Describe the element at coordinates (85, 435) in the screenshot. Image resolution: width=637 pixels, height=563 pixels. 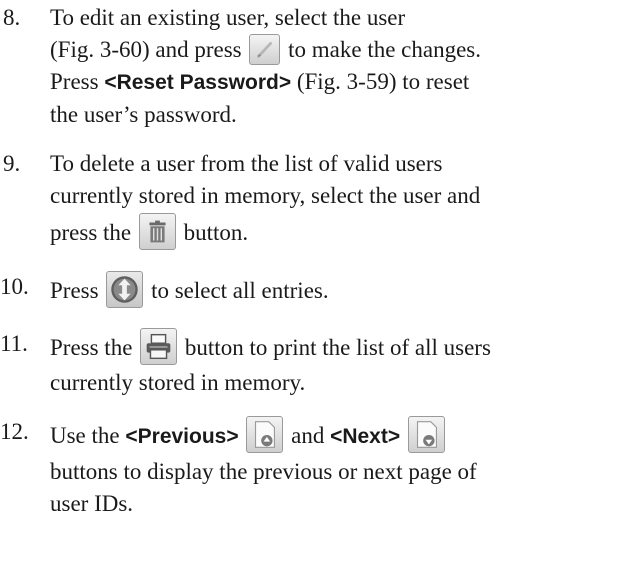
I see `step-text: Use the` at that location.